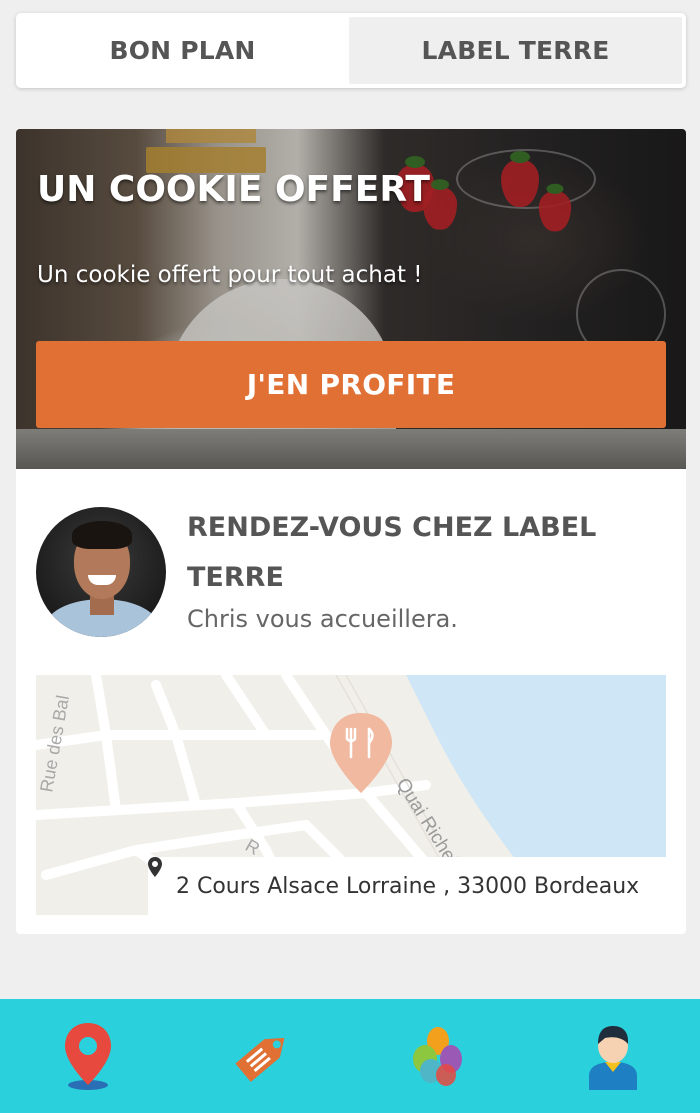  Describe the element at coordinates (361, 753) in the screenshot. I see `restaurant-marker-icon` at that location.